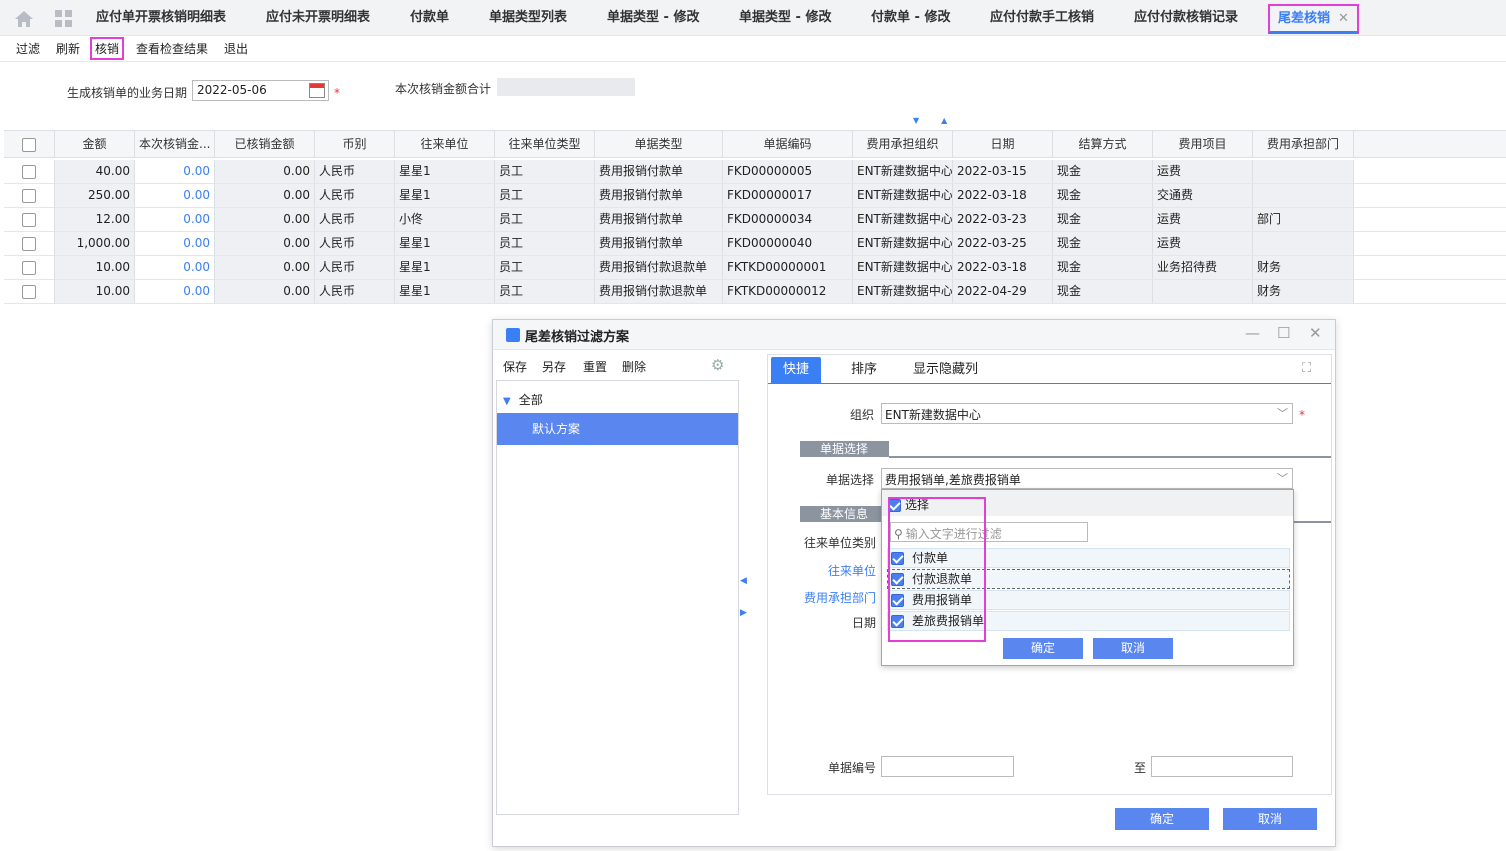 The height and width of the screenshot is (851, 1506). I want to click on dialog-cancel-button: 取消, so click(1270, 819).